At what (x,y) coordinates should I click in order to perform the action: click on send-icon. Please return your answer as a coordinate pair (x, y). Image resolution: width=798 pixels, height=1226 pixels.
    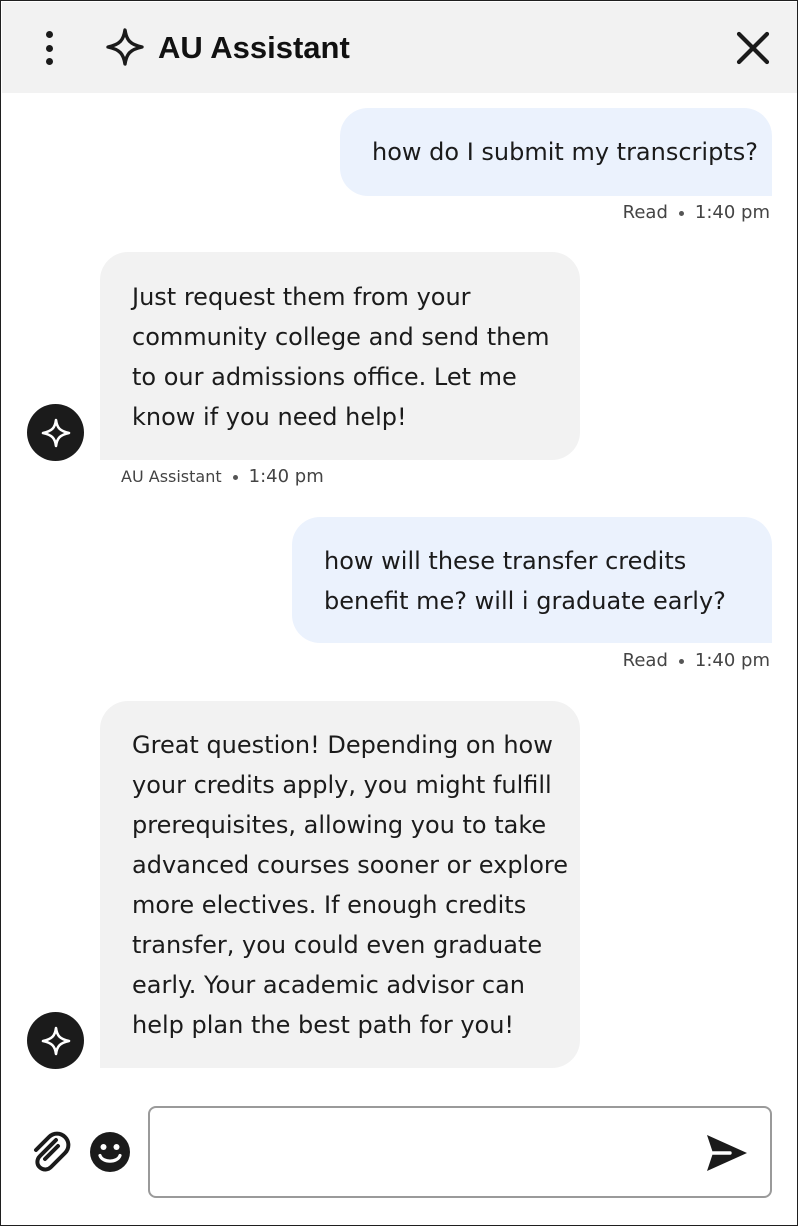
    Looking at the image, I should click on (727, 1153).